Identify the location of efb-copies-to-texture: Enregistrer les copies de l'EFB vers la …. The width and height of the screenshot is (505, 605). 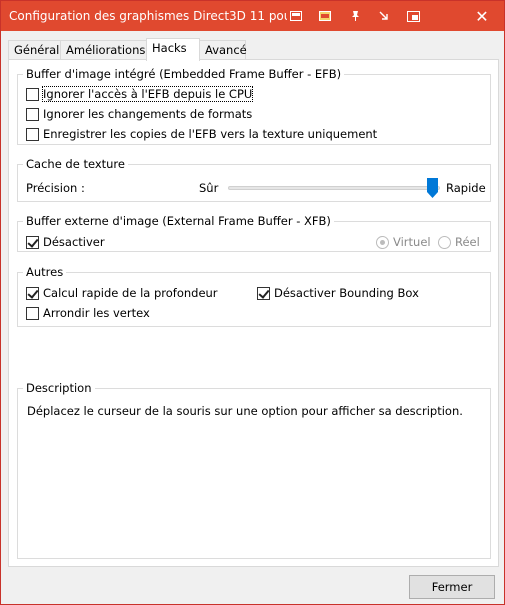
(201, 134).